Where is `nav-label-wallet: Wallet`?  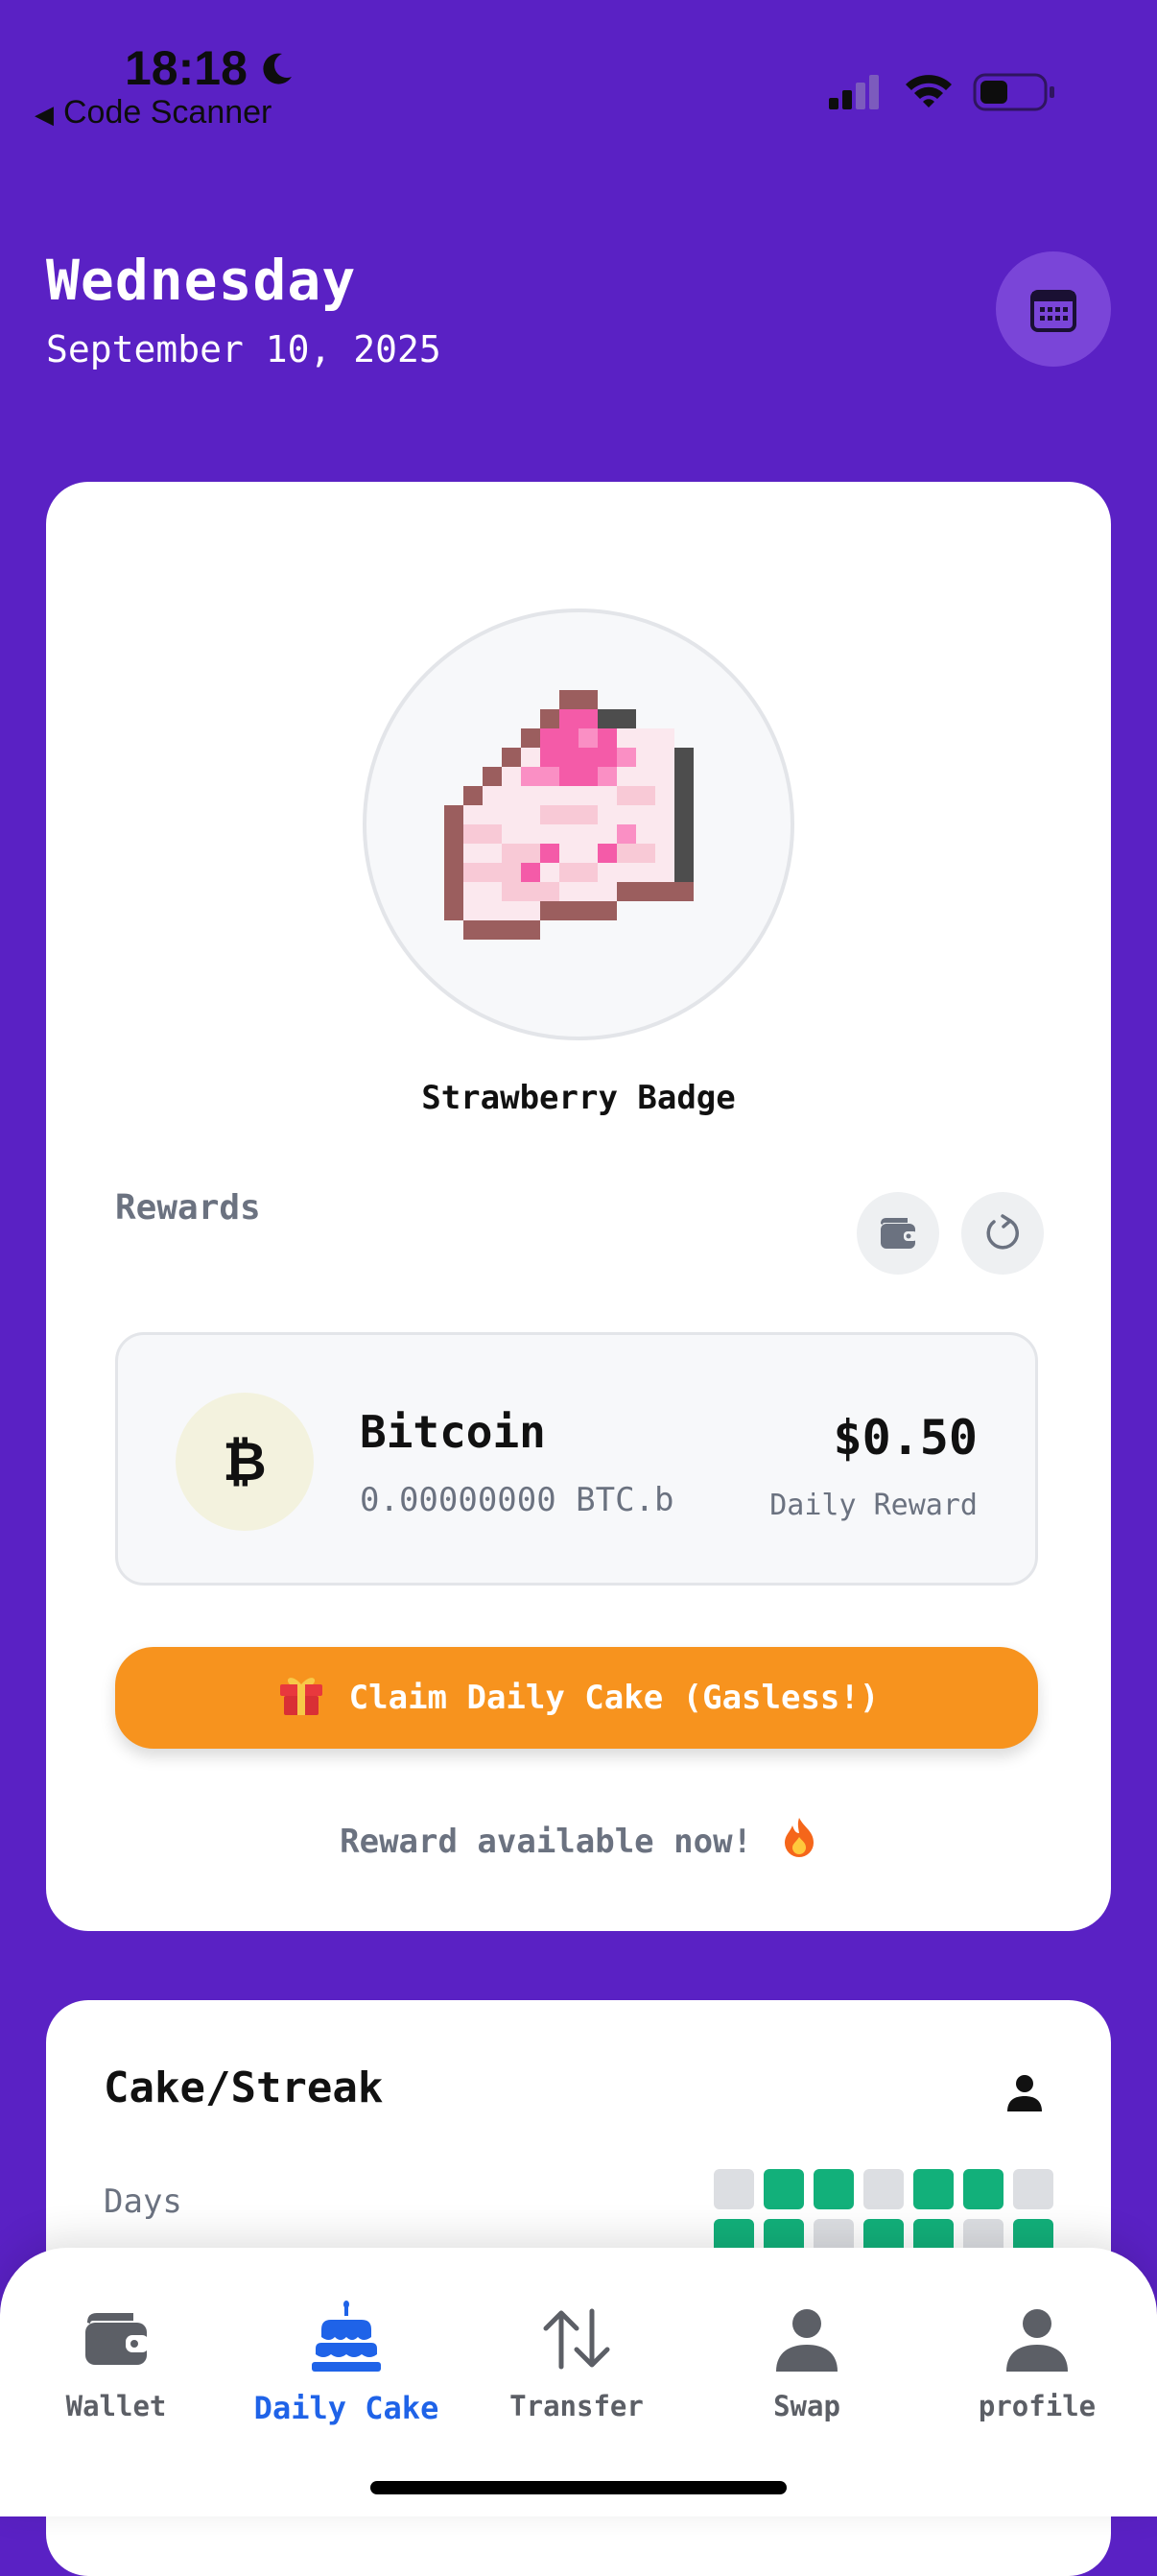 nav-label-wallet: Wallet is located at coordinates (116, 2406).